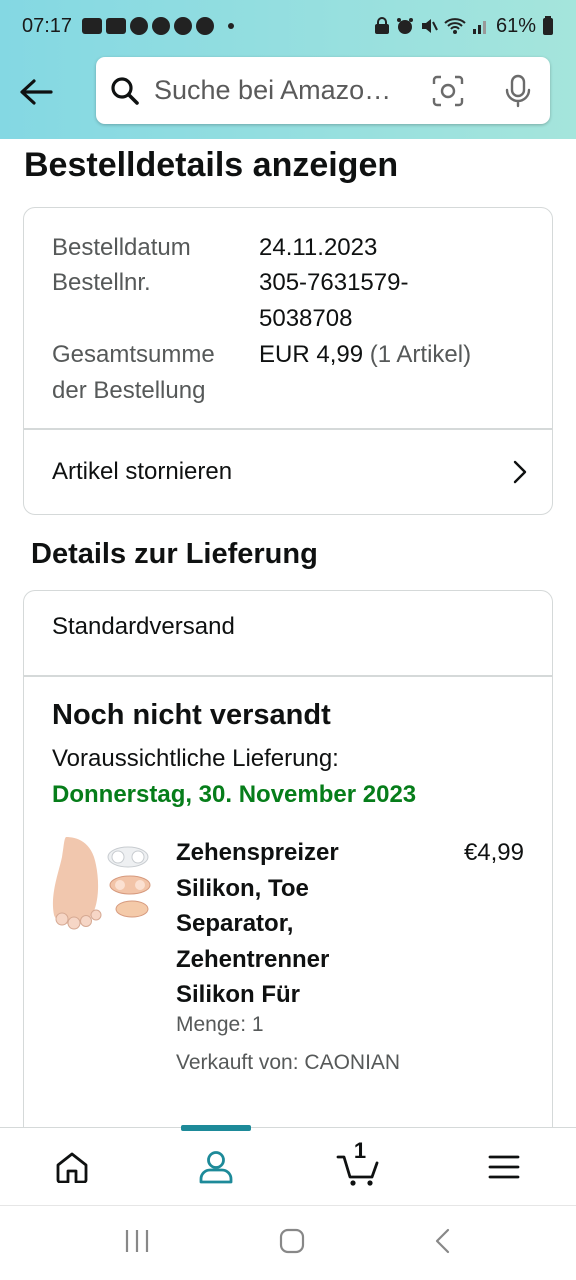  I want to click on product-name-line: Zehentrenner, so click(253, 959).